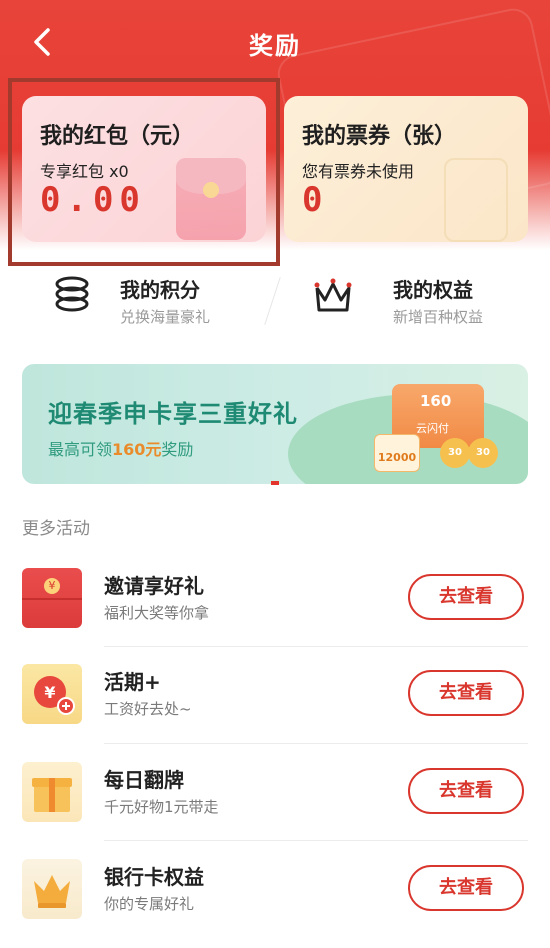 The height and width of the screenshot is (948, 550). I want to click on ticket-card: 我的票券（张） 您有票券未使用 0, so click(406, 169).